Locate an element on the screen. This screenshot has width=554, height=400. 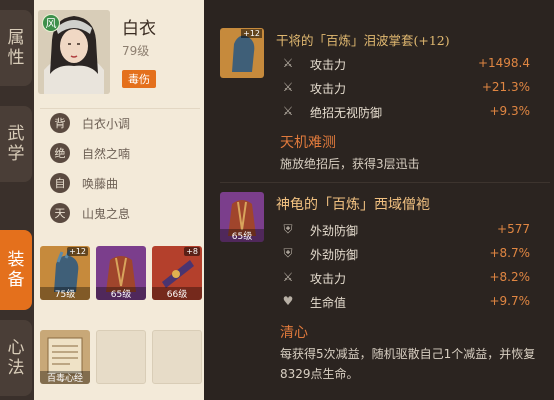
enhance-level: +8 is located at coordinates (192, 251).